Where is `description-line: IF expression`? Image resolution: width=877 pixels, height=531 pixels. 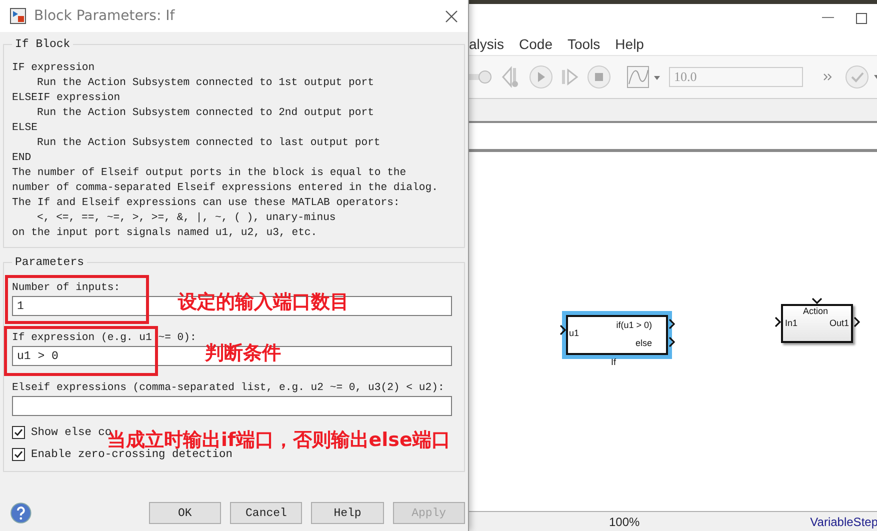 description-line: IF expression is located at coordinates (54, 68).